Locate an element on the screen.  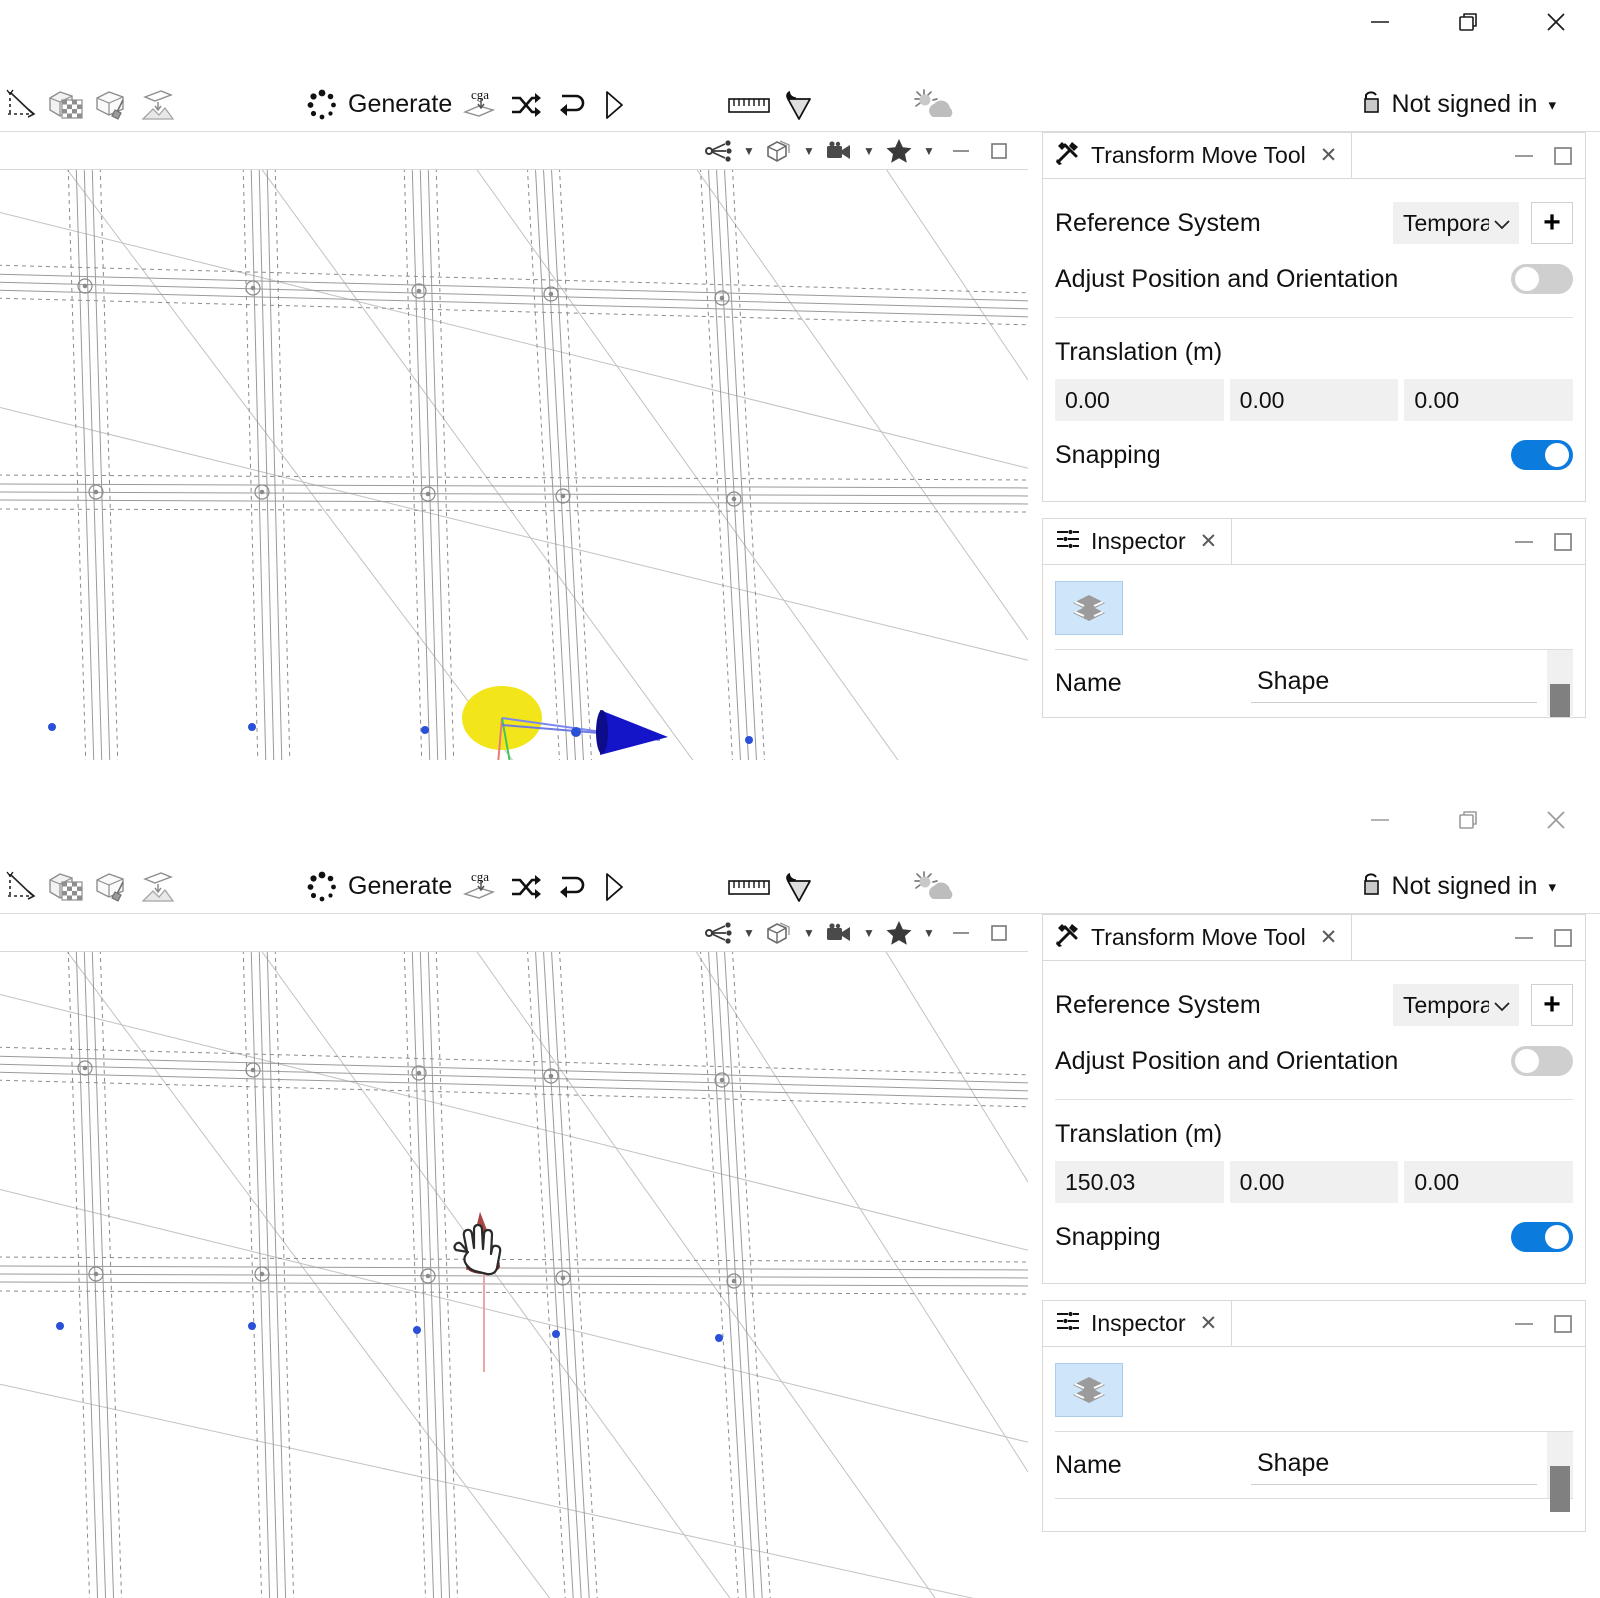
translation-x-input: 150.03 is located at coordinates (1139, 1182).